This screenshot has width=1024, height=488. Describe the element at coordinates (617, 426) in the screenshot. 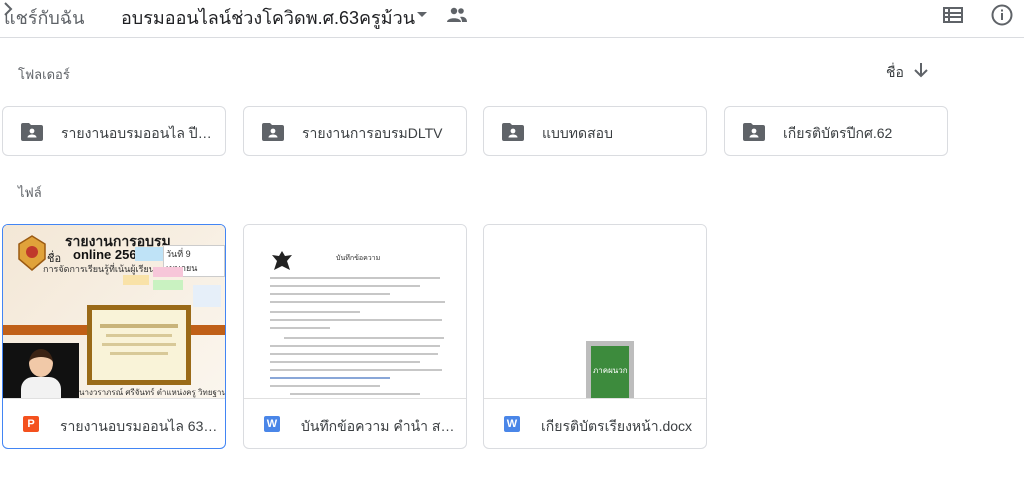

I see `file-name: เกียรติบัตรเรียงหน้า.docx` at that location.